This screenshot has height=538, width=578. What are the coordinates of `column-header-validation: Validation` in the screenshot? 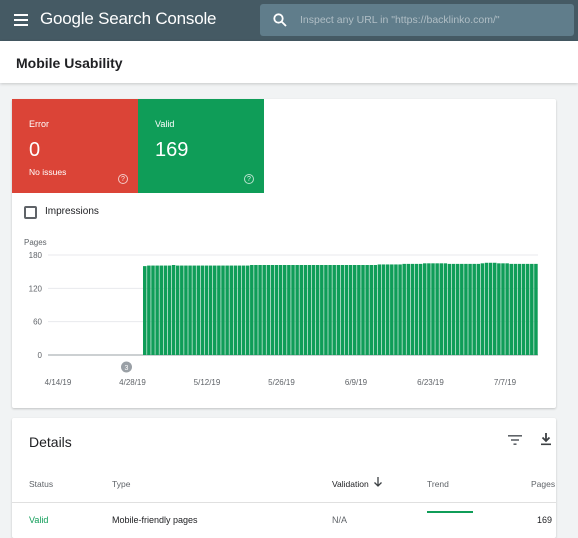 It's located at (350, 484).